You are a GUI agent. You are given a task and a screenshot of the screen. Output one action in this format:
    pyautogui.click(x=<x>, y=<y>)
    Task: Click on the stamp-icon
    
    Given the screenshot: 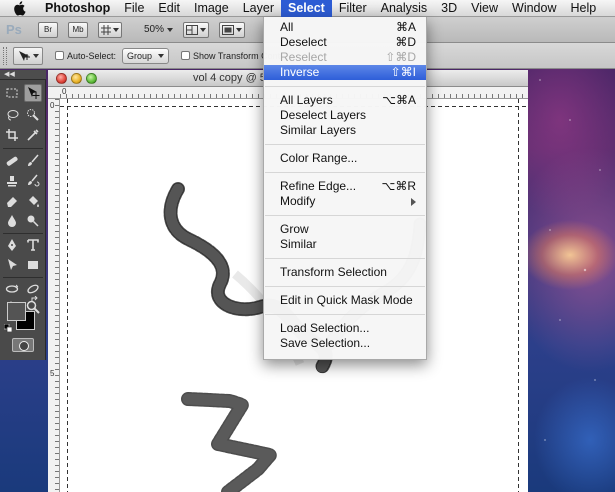 What is the action you would take?
    pyautogui.click(x=12, y=181)
    